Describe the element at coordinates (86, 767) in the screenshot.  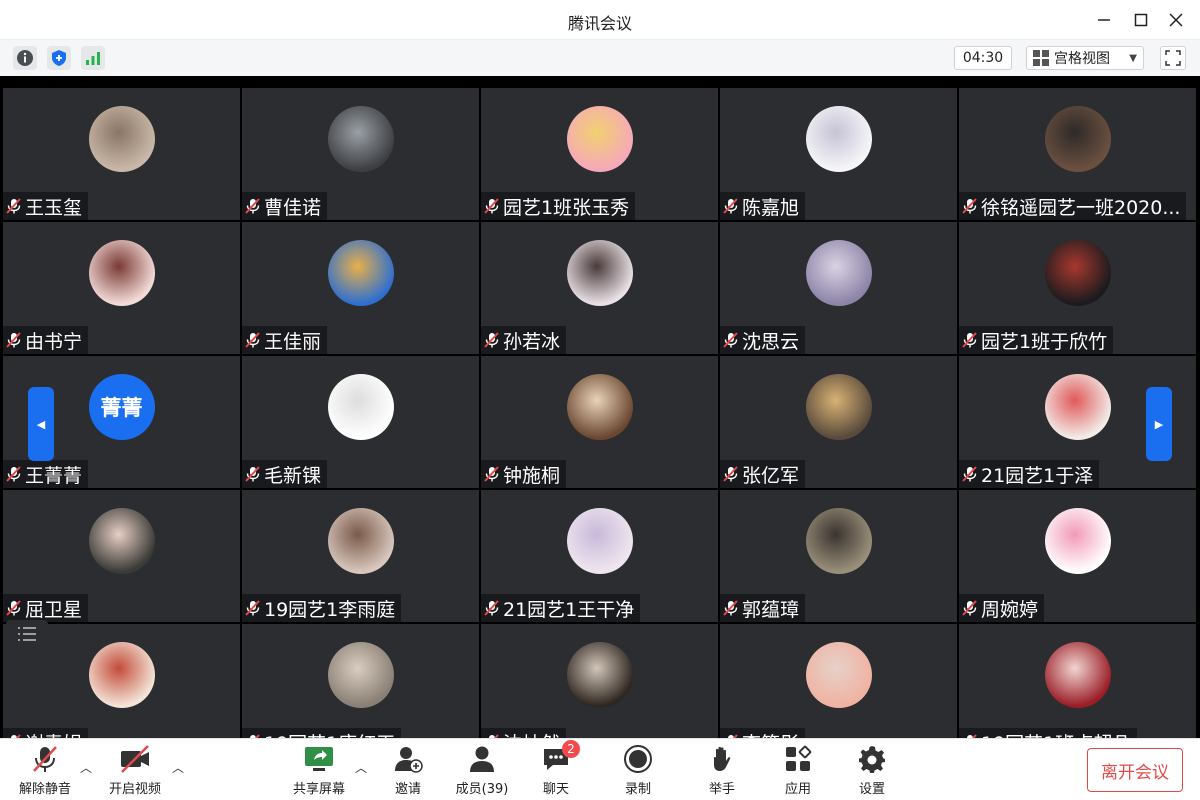
I see `audio-options-caret: ︿` at that location.